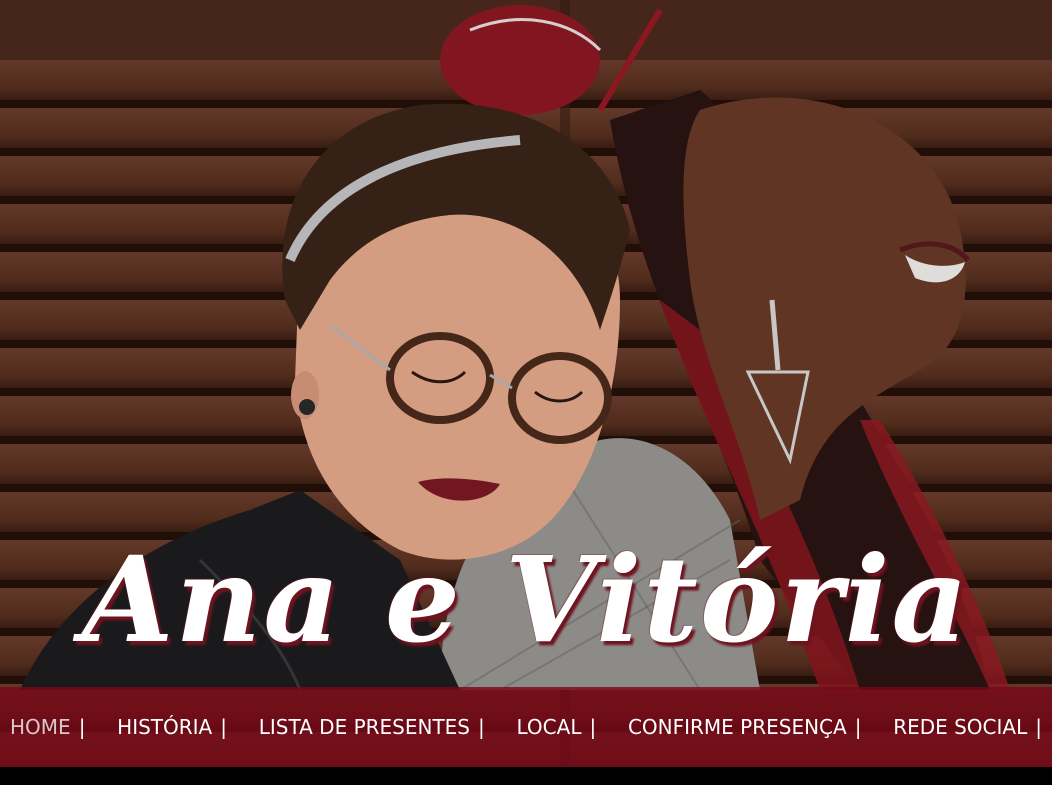 This screenshot has width=1052, height=785. I want to click on nav-label-lista-de-presentes: LISTA DE PRESENTES, so click(364, 727).